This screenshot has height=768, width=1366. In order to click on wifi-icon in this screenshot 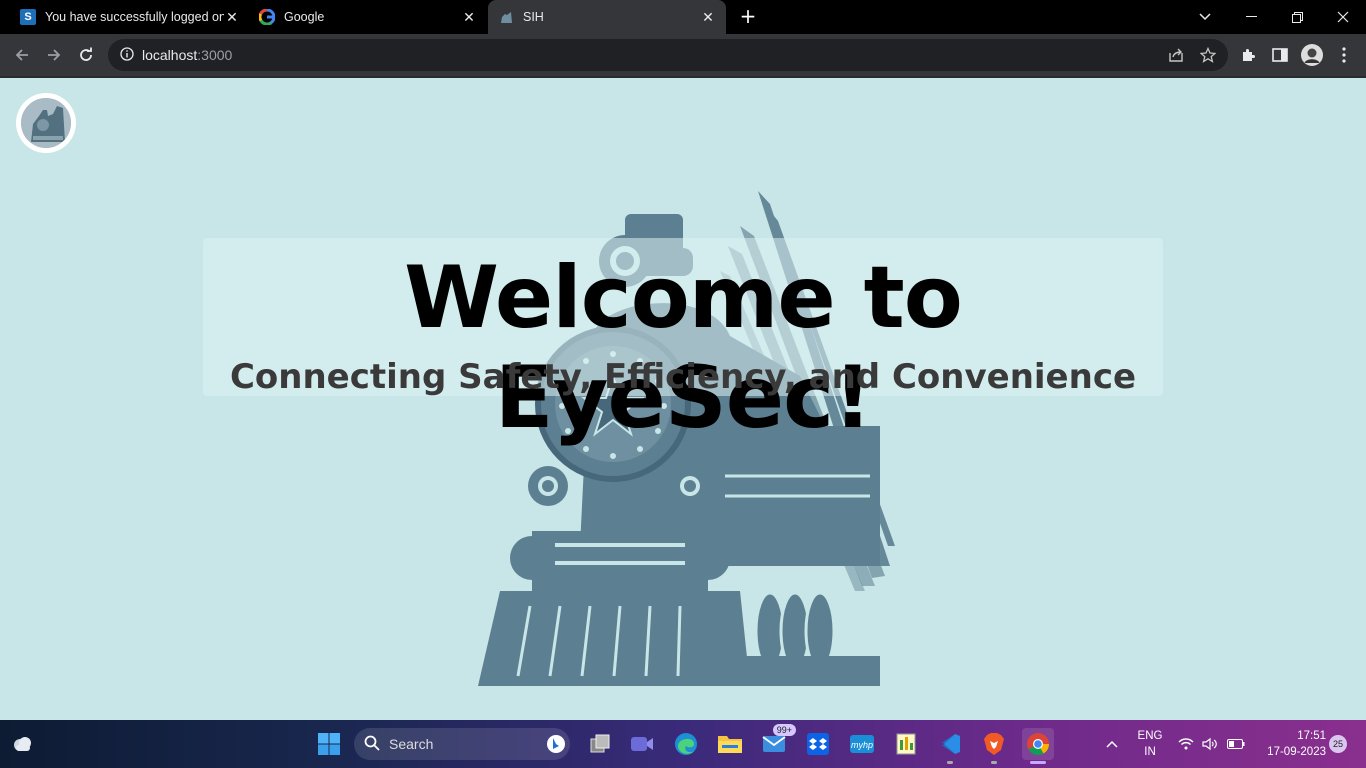, I will do `click(1186, 744)`.